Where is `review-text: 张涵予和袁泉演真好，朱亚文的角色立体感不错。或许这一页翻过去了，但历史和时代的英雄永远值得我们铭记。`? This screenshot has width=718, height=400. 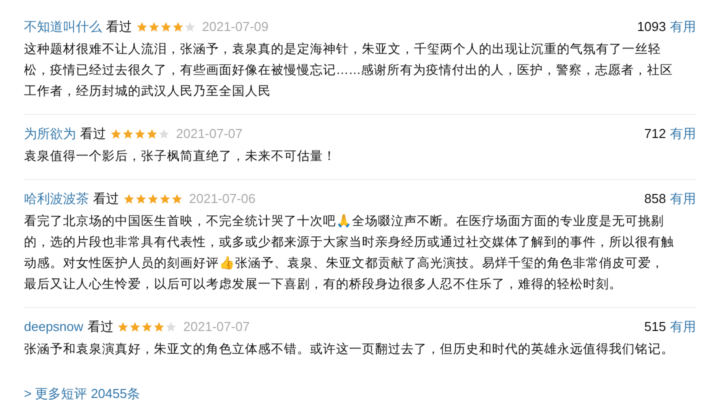
review-text: 张涵予和袁泉演真好，朱亚文的角色立体感不错。或许这一页翻过去了，但历史和时代的英雄永远值得我们铭记。 is located at coordinates (349, 349).